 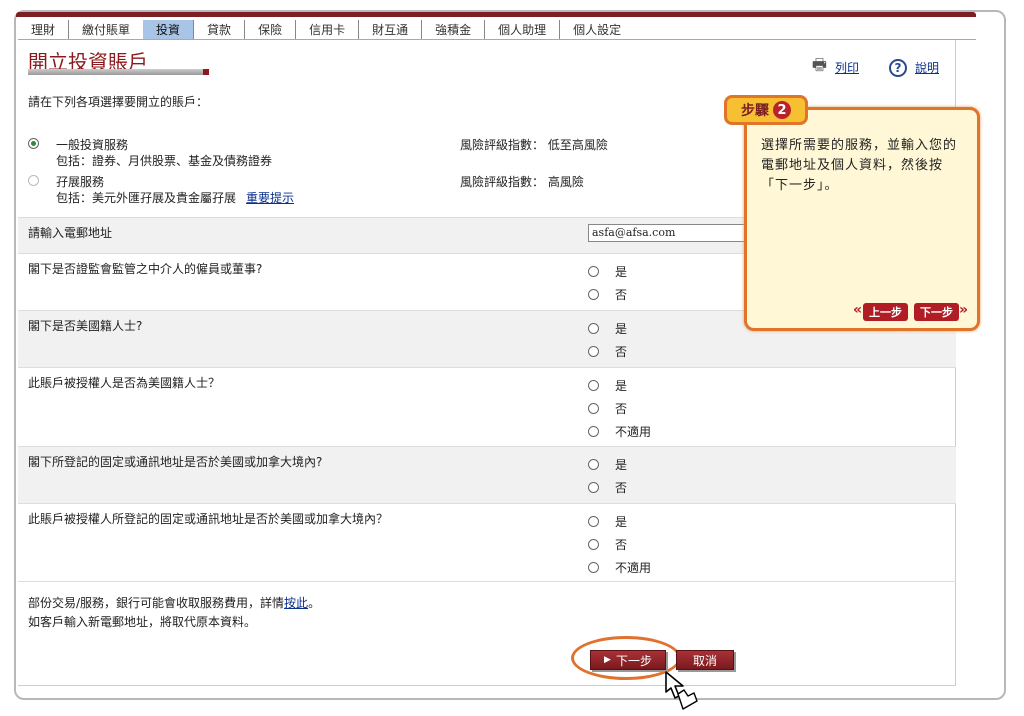 What do you see at coordinates (175, 462) in the screenshot?
I see `question-text: 閣下所登記的固定或通訊地址是否於美國或加拿大境內?` at bounding box center [175, 462].